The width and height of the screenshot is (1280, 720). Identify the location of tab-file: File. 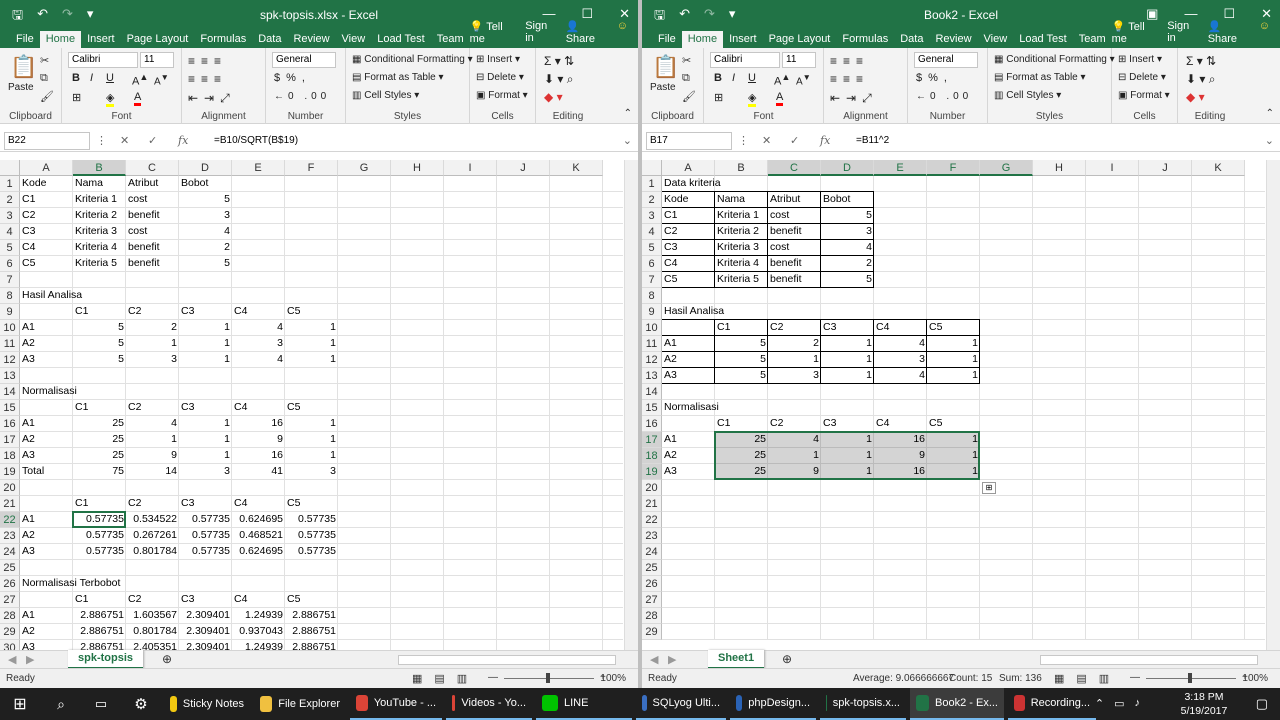
(667, 39).